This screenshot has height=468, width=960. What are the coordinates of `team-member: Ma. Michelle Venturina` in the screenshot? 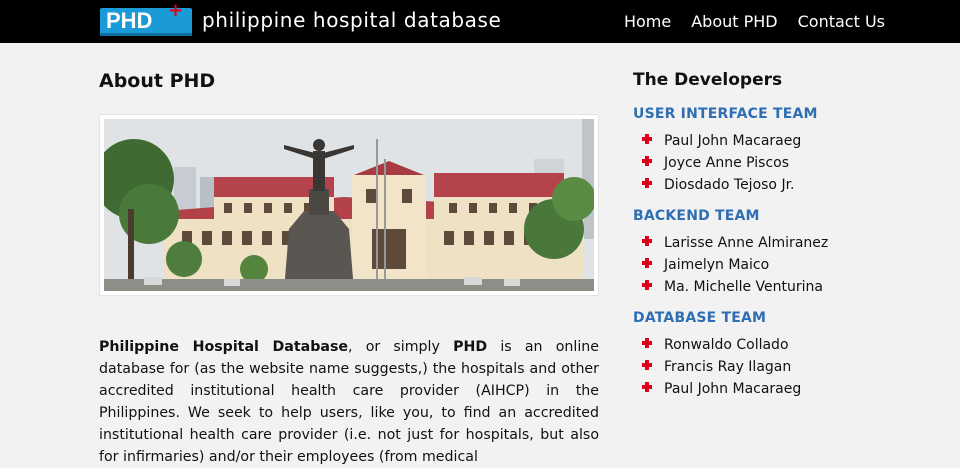 It's located at (763, 287).